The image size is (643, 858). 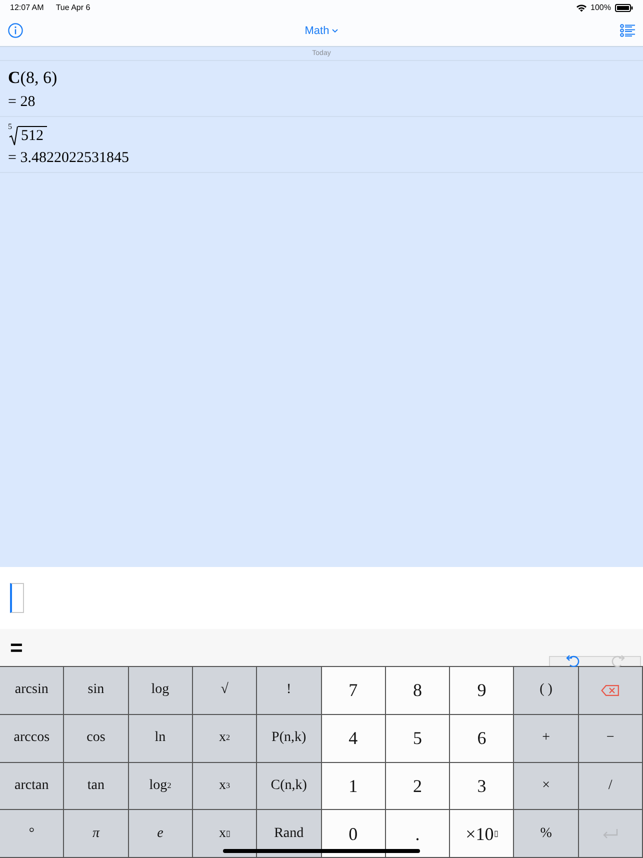 What do you see at coordinates (96, 691) in the screenshot?
I see `function-key: sin` at bounding box center [96, 691].